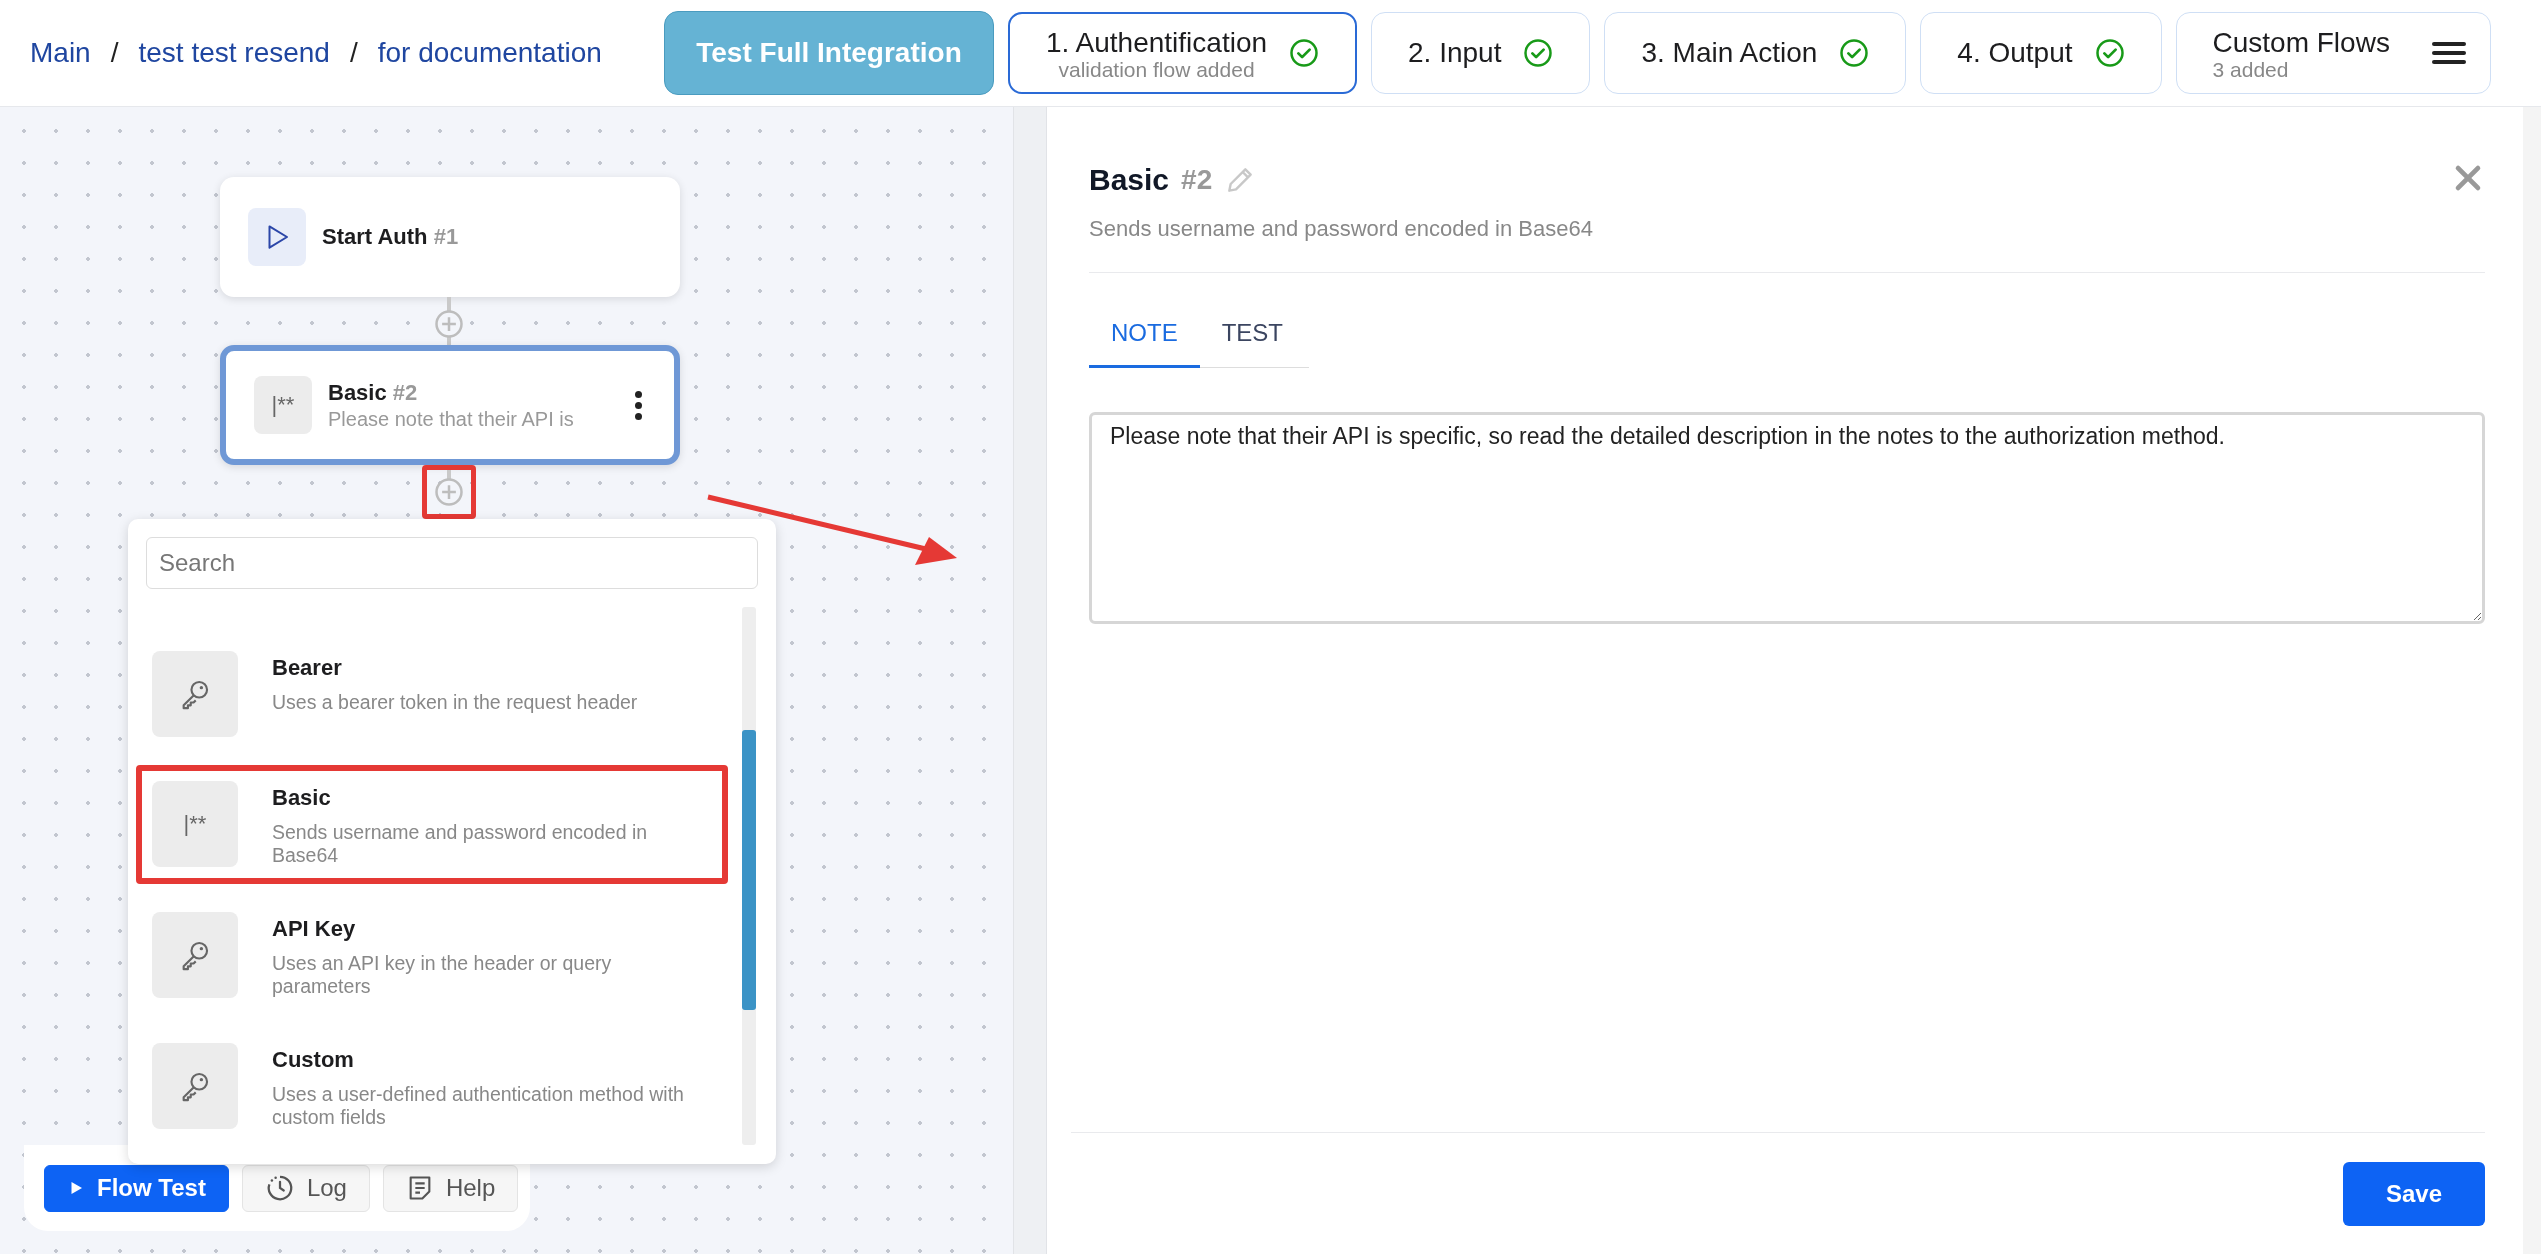 Image resolution: width=2541 pixels, height=1254 pixels. I want to click on item-description: Uses an API key in the header or query parameters, so click(442, 975).